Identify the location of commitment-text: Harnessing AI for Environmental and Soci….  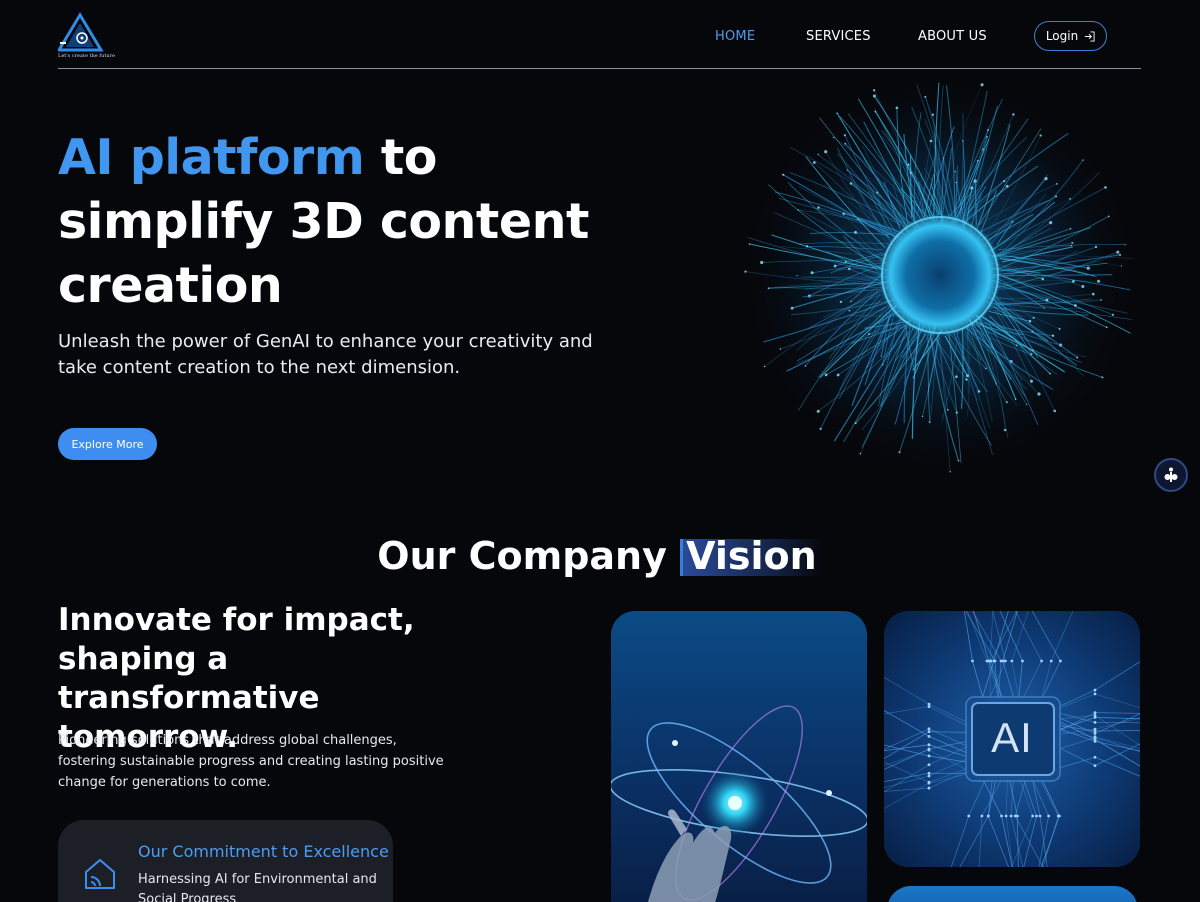
(257, 887).